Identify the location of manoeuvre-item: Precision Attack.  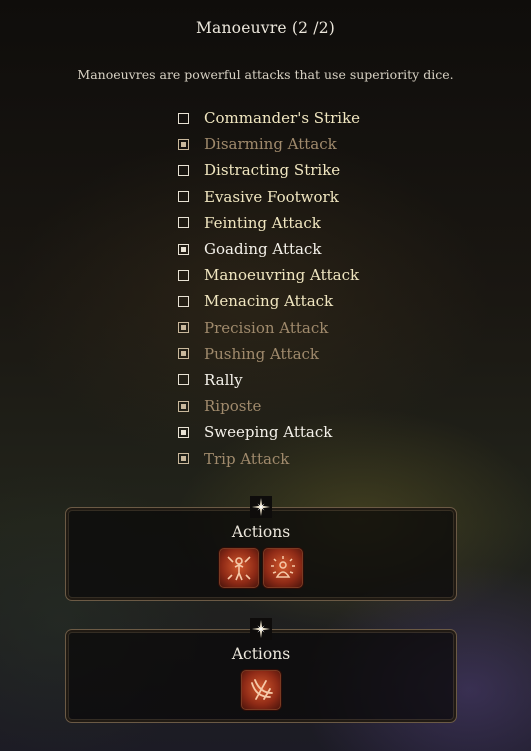
(269, 328).